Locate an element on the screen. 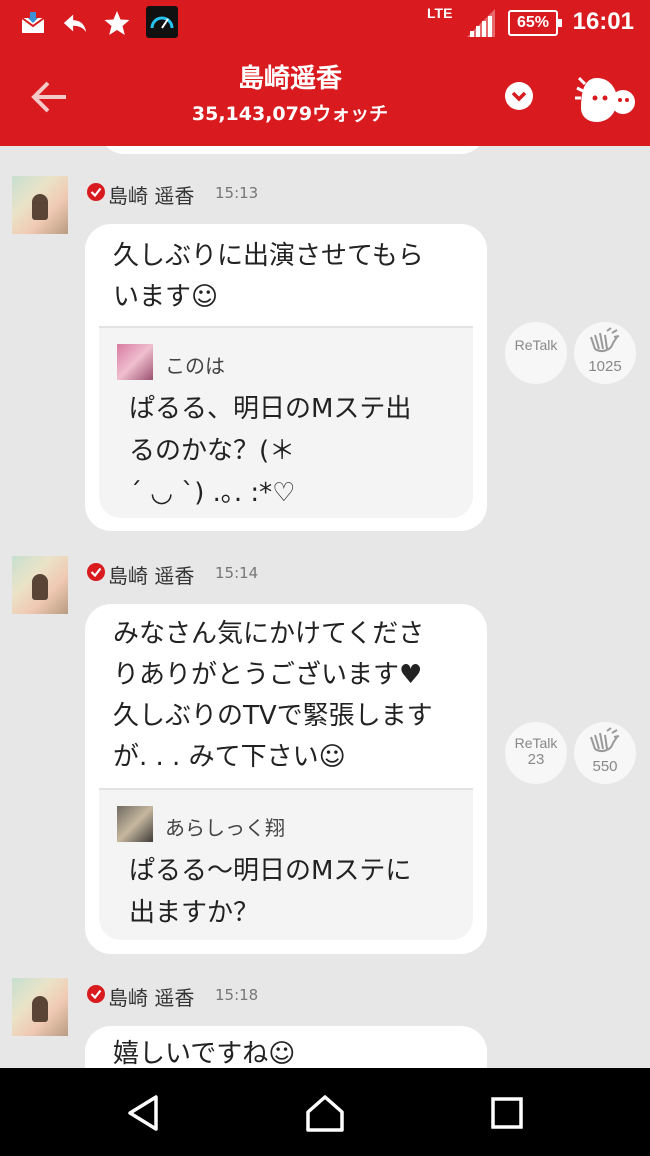 This screenshot has width=650, height=1156. quoted-text: ぱるる、明日のMステ出 るのかな？(＊ ´ ◡ `) .｡. :*♡ is located at coordinates (289, 451).